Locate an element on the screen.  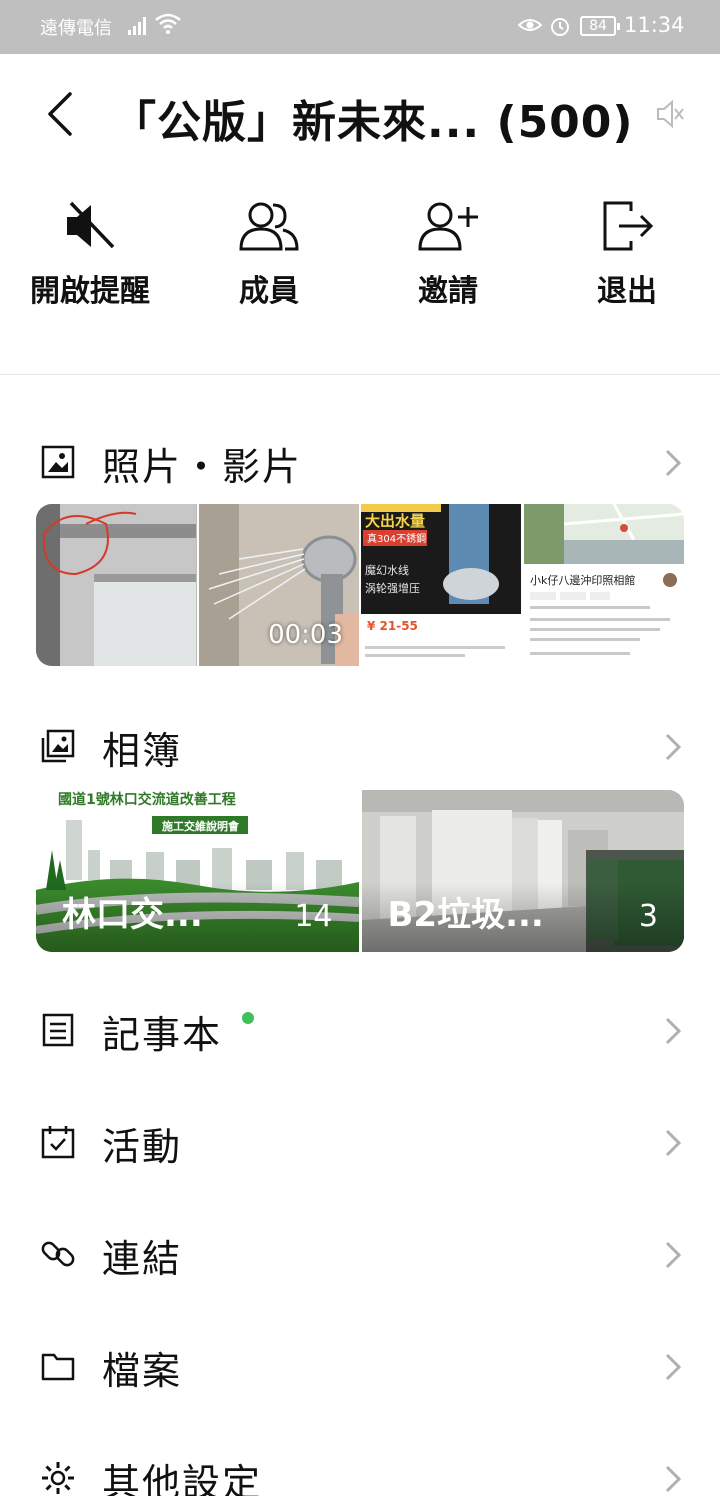
back-button is located at coordinates (60, 114).